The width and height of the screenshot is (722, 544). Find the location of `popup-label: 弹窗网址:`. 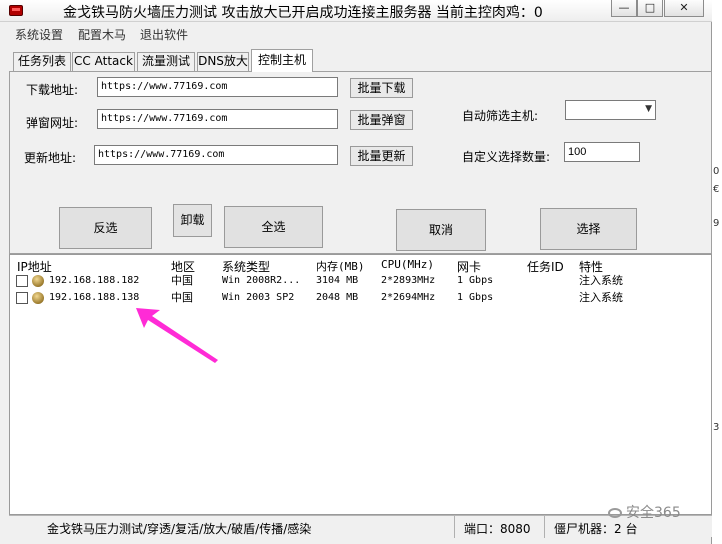

popup-label: 弹窗网址: is located at coordinates (52, 123).